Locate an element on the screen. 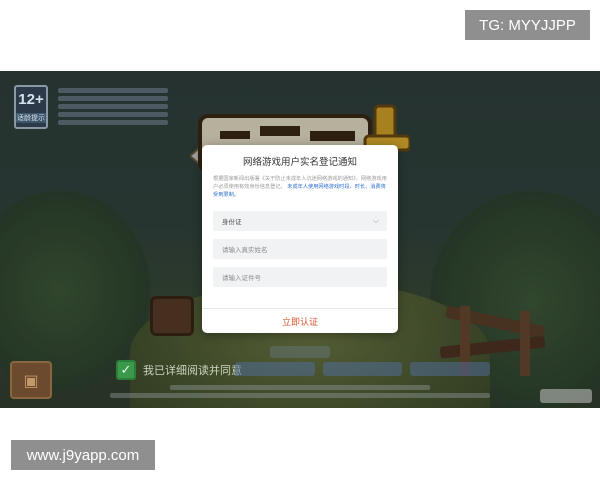 This screenshot has height=480, width=600. check-icon: ✓ is located at coordinates (126, 370).